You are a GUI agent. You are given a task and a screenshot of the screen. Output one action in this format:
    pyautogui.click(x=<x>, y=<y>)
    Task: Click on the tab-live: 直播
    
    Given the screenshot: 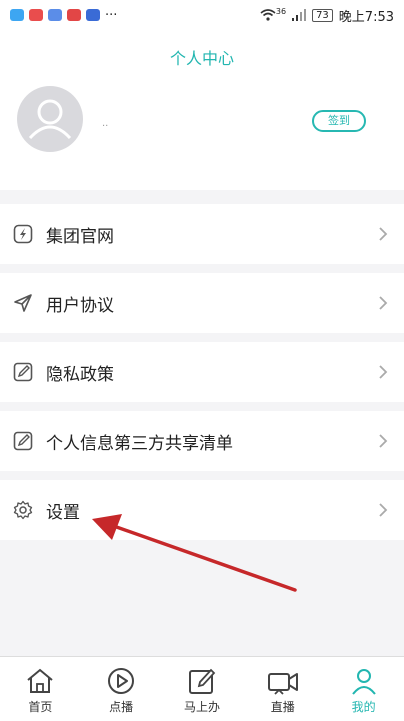 What is the action you would take?
    pyautogui.click(x=283, y=689)
    